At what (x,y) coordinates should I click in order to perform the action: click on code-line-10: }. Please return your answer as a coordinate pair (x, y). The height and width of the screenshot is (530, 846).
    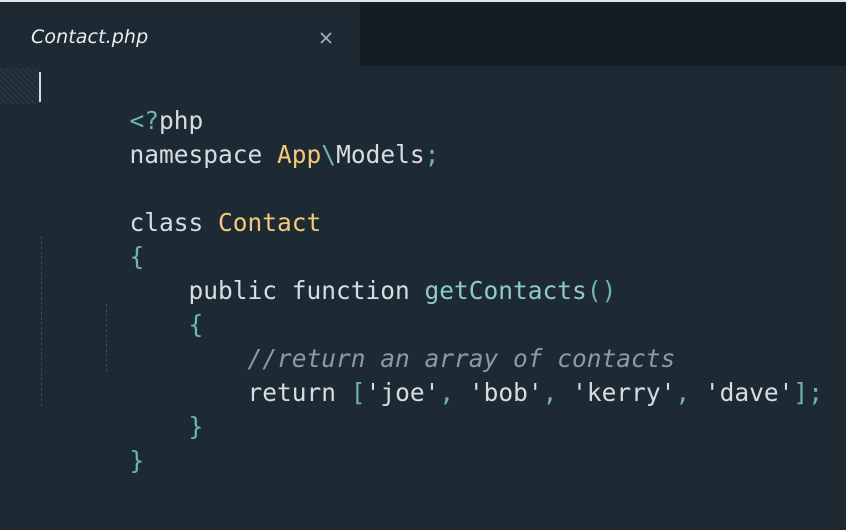
    Looking at the image, I should click on (122, 408).